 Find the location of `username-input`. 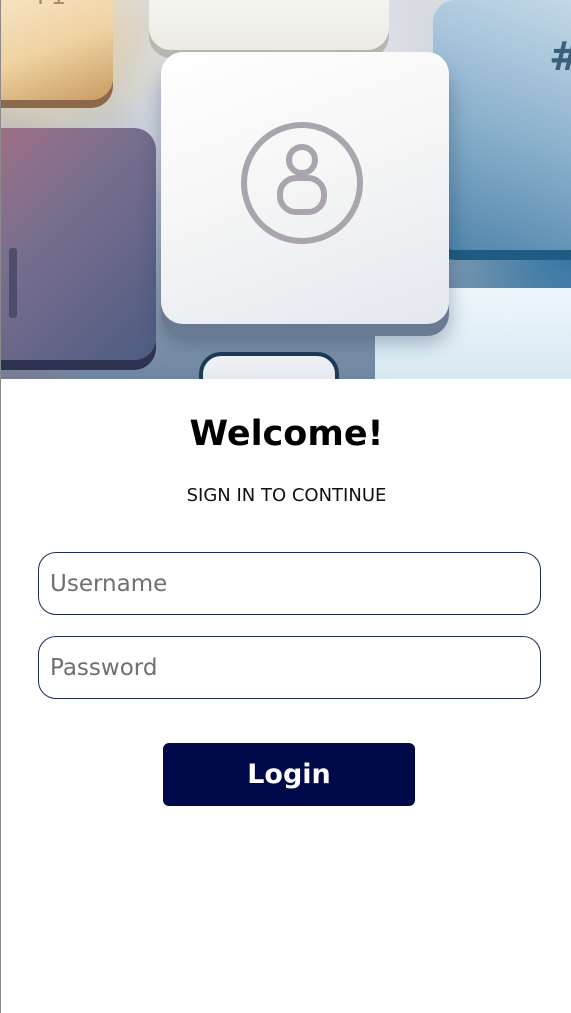

username-input is located at coordinates (289, 583).